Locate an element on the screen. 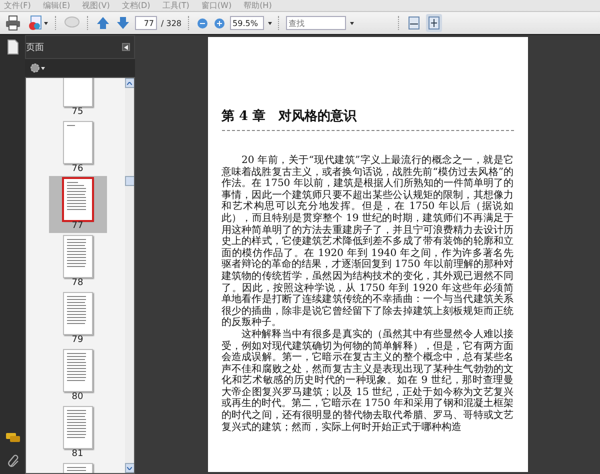 Image resolution: width=600 pixels, height=474 pixels. collapse-button is located at coordinates (126, 47).